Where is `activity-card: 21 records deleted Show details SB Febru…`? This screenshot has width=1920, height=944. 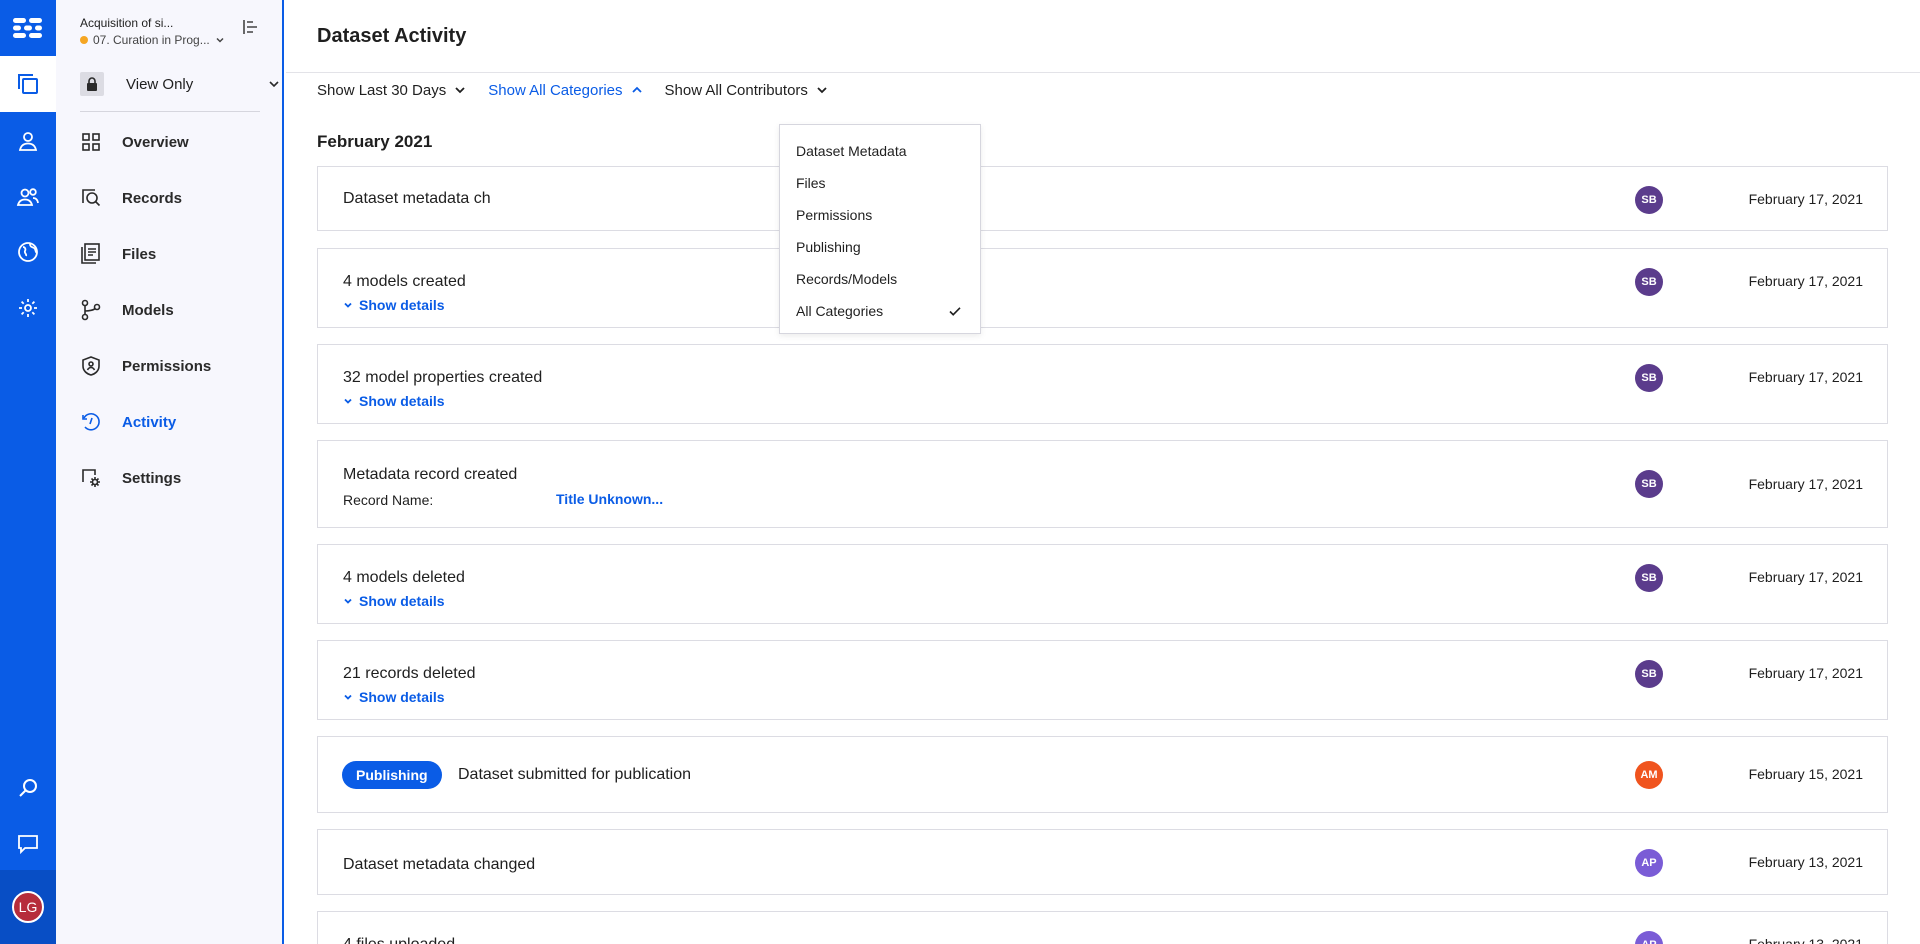
activity-card: 21 records deleted Show details SB Febru… is located at coordinates (1102, 680).